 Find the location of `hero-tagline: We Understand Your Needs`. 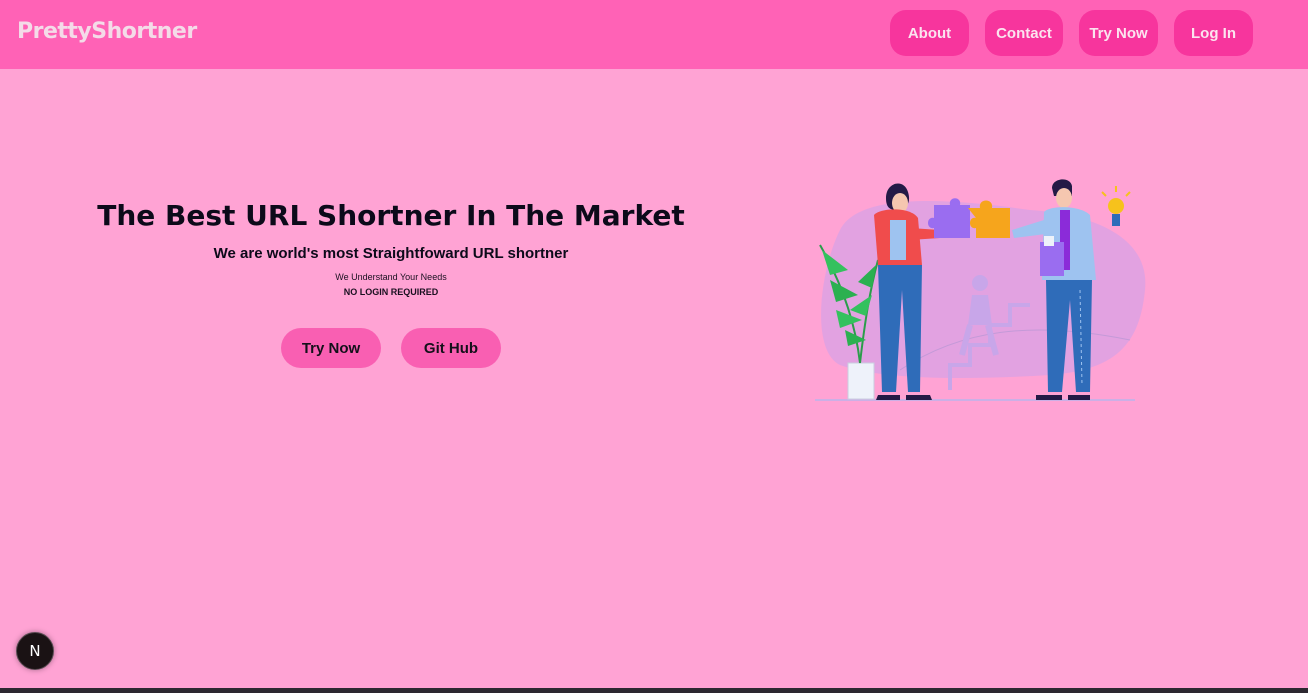

hero-tagline: We Understand Your Needs is located at coordinates (391, 277).